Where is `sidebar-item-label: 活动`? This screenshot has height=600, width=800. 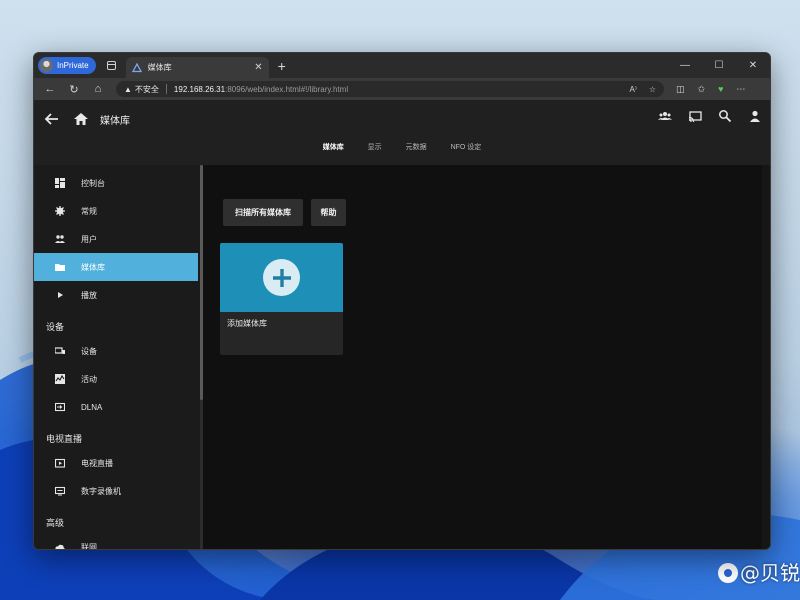
sidebar-item-label: 活动 is located at coordinates (89, 379).